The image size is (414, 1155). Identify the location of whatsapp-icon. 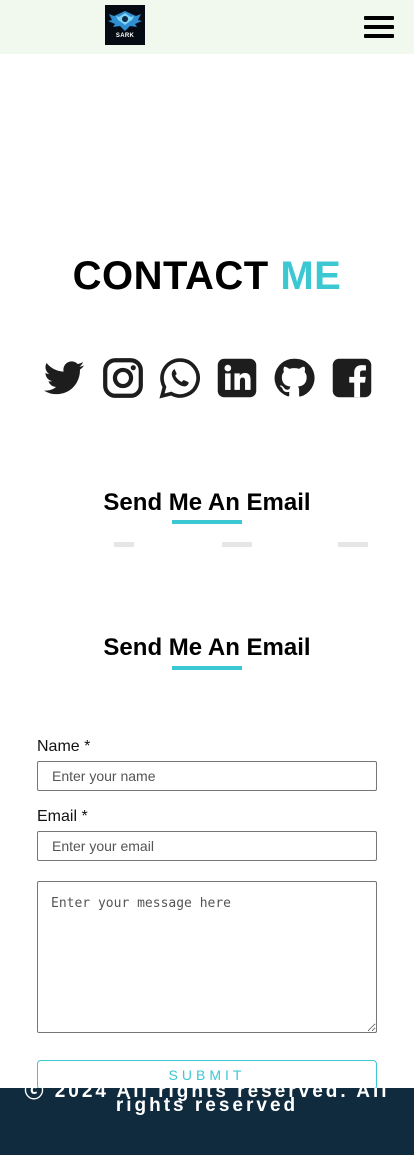
(180, 378).